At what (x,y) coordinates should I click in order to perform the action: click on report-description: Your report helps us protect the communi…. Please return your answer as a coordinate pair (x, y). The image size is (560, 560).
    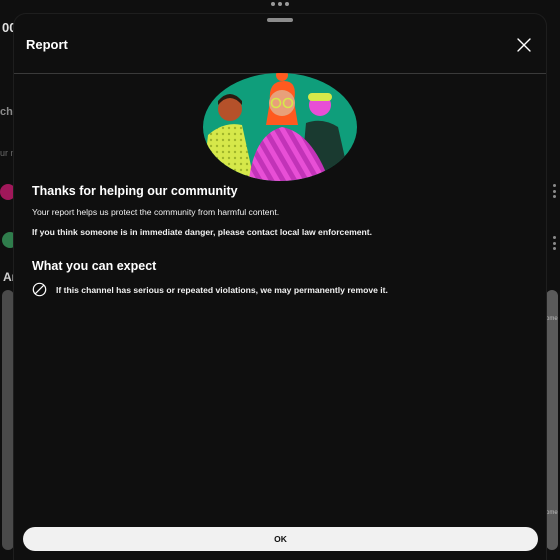
    Looking at the image, I should click on (156, 212).